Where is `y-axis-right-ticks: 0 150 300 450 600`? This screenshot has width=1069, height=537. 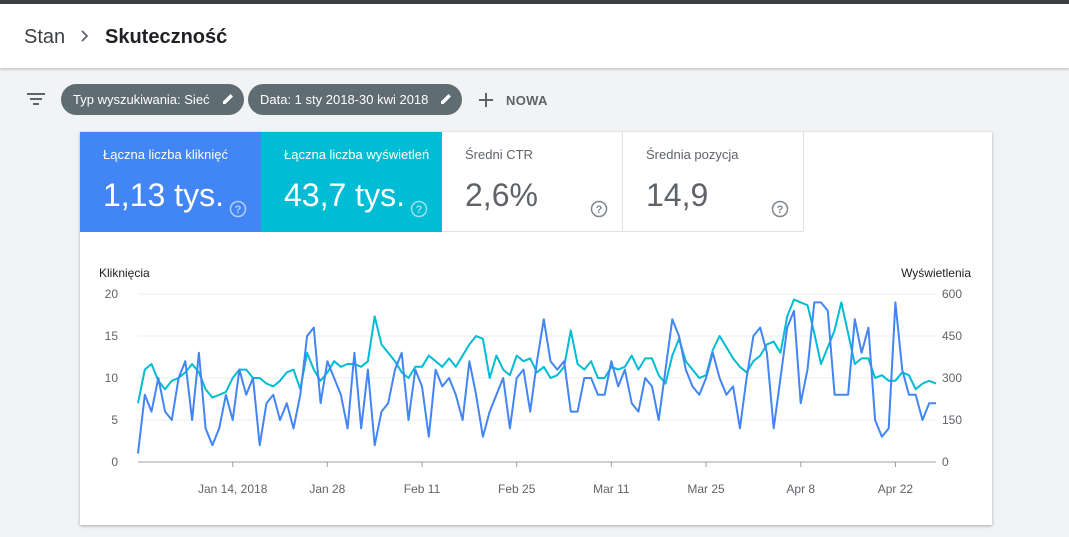
y-axis-right-ticks: 0 150 300 450 600 is located at coordinates (952, 378).